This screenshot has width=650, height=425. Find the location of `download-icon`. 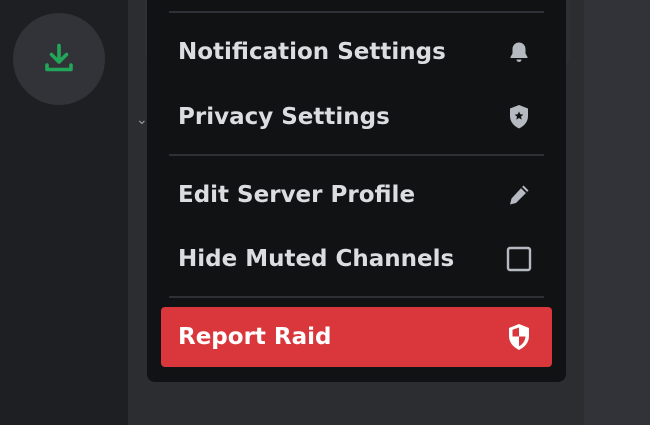

download-icon is located at coordinates (59, 57).